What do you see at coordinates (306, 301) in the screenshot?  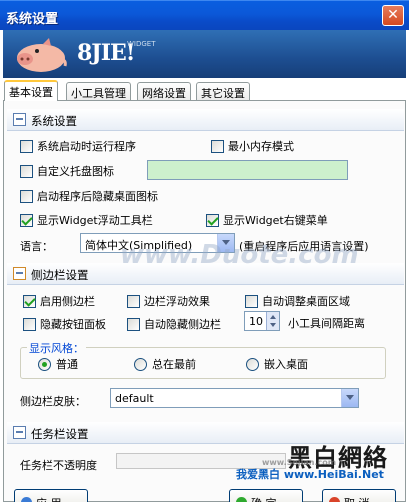 I see `checkbox-label: 自动调整桌面区域` at bounding box center [306, 301].